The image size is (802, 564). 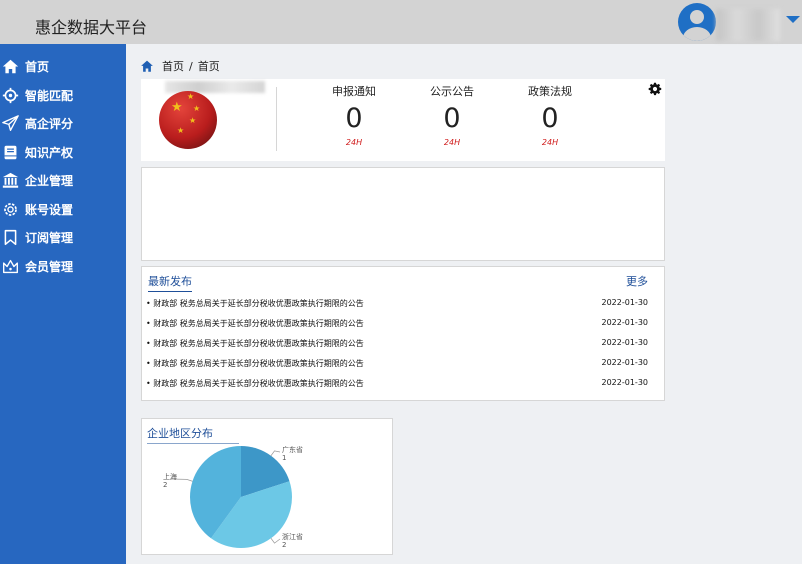 I want to click on bank-icon, so click(x=10, y=180).